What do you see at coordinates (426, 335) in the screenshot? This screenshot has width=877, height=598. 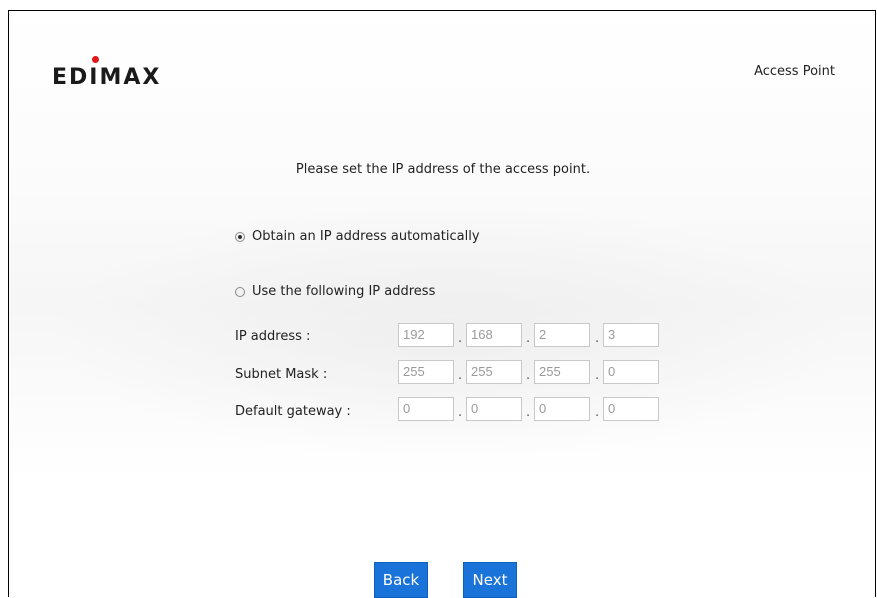 I see `ip-octet-1: 192` at bounding box center [426, 335].